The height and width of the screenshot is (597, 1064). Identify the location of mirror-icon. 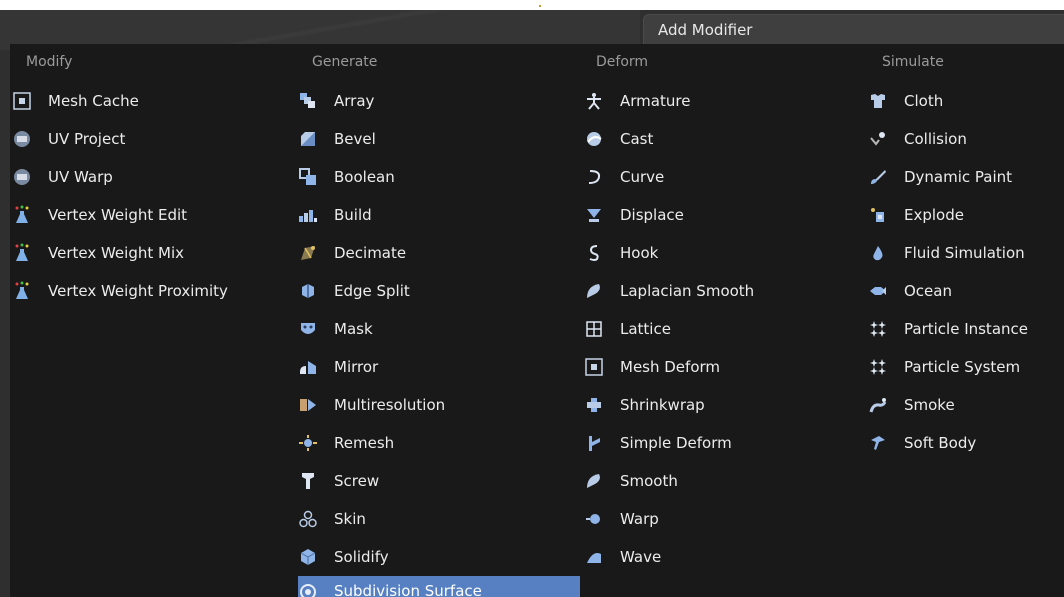
(308, 367).